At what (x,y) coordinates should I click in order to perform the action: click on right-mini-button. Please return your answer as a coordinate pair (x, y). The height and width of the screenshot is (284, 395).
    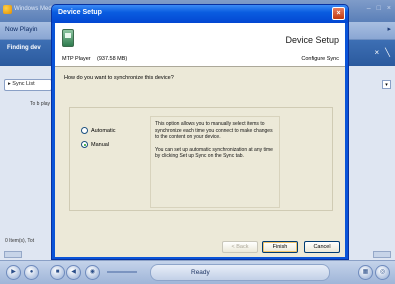
    Looking at the image, I should click on (382, 254).